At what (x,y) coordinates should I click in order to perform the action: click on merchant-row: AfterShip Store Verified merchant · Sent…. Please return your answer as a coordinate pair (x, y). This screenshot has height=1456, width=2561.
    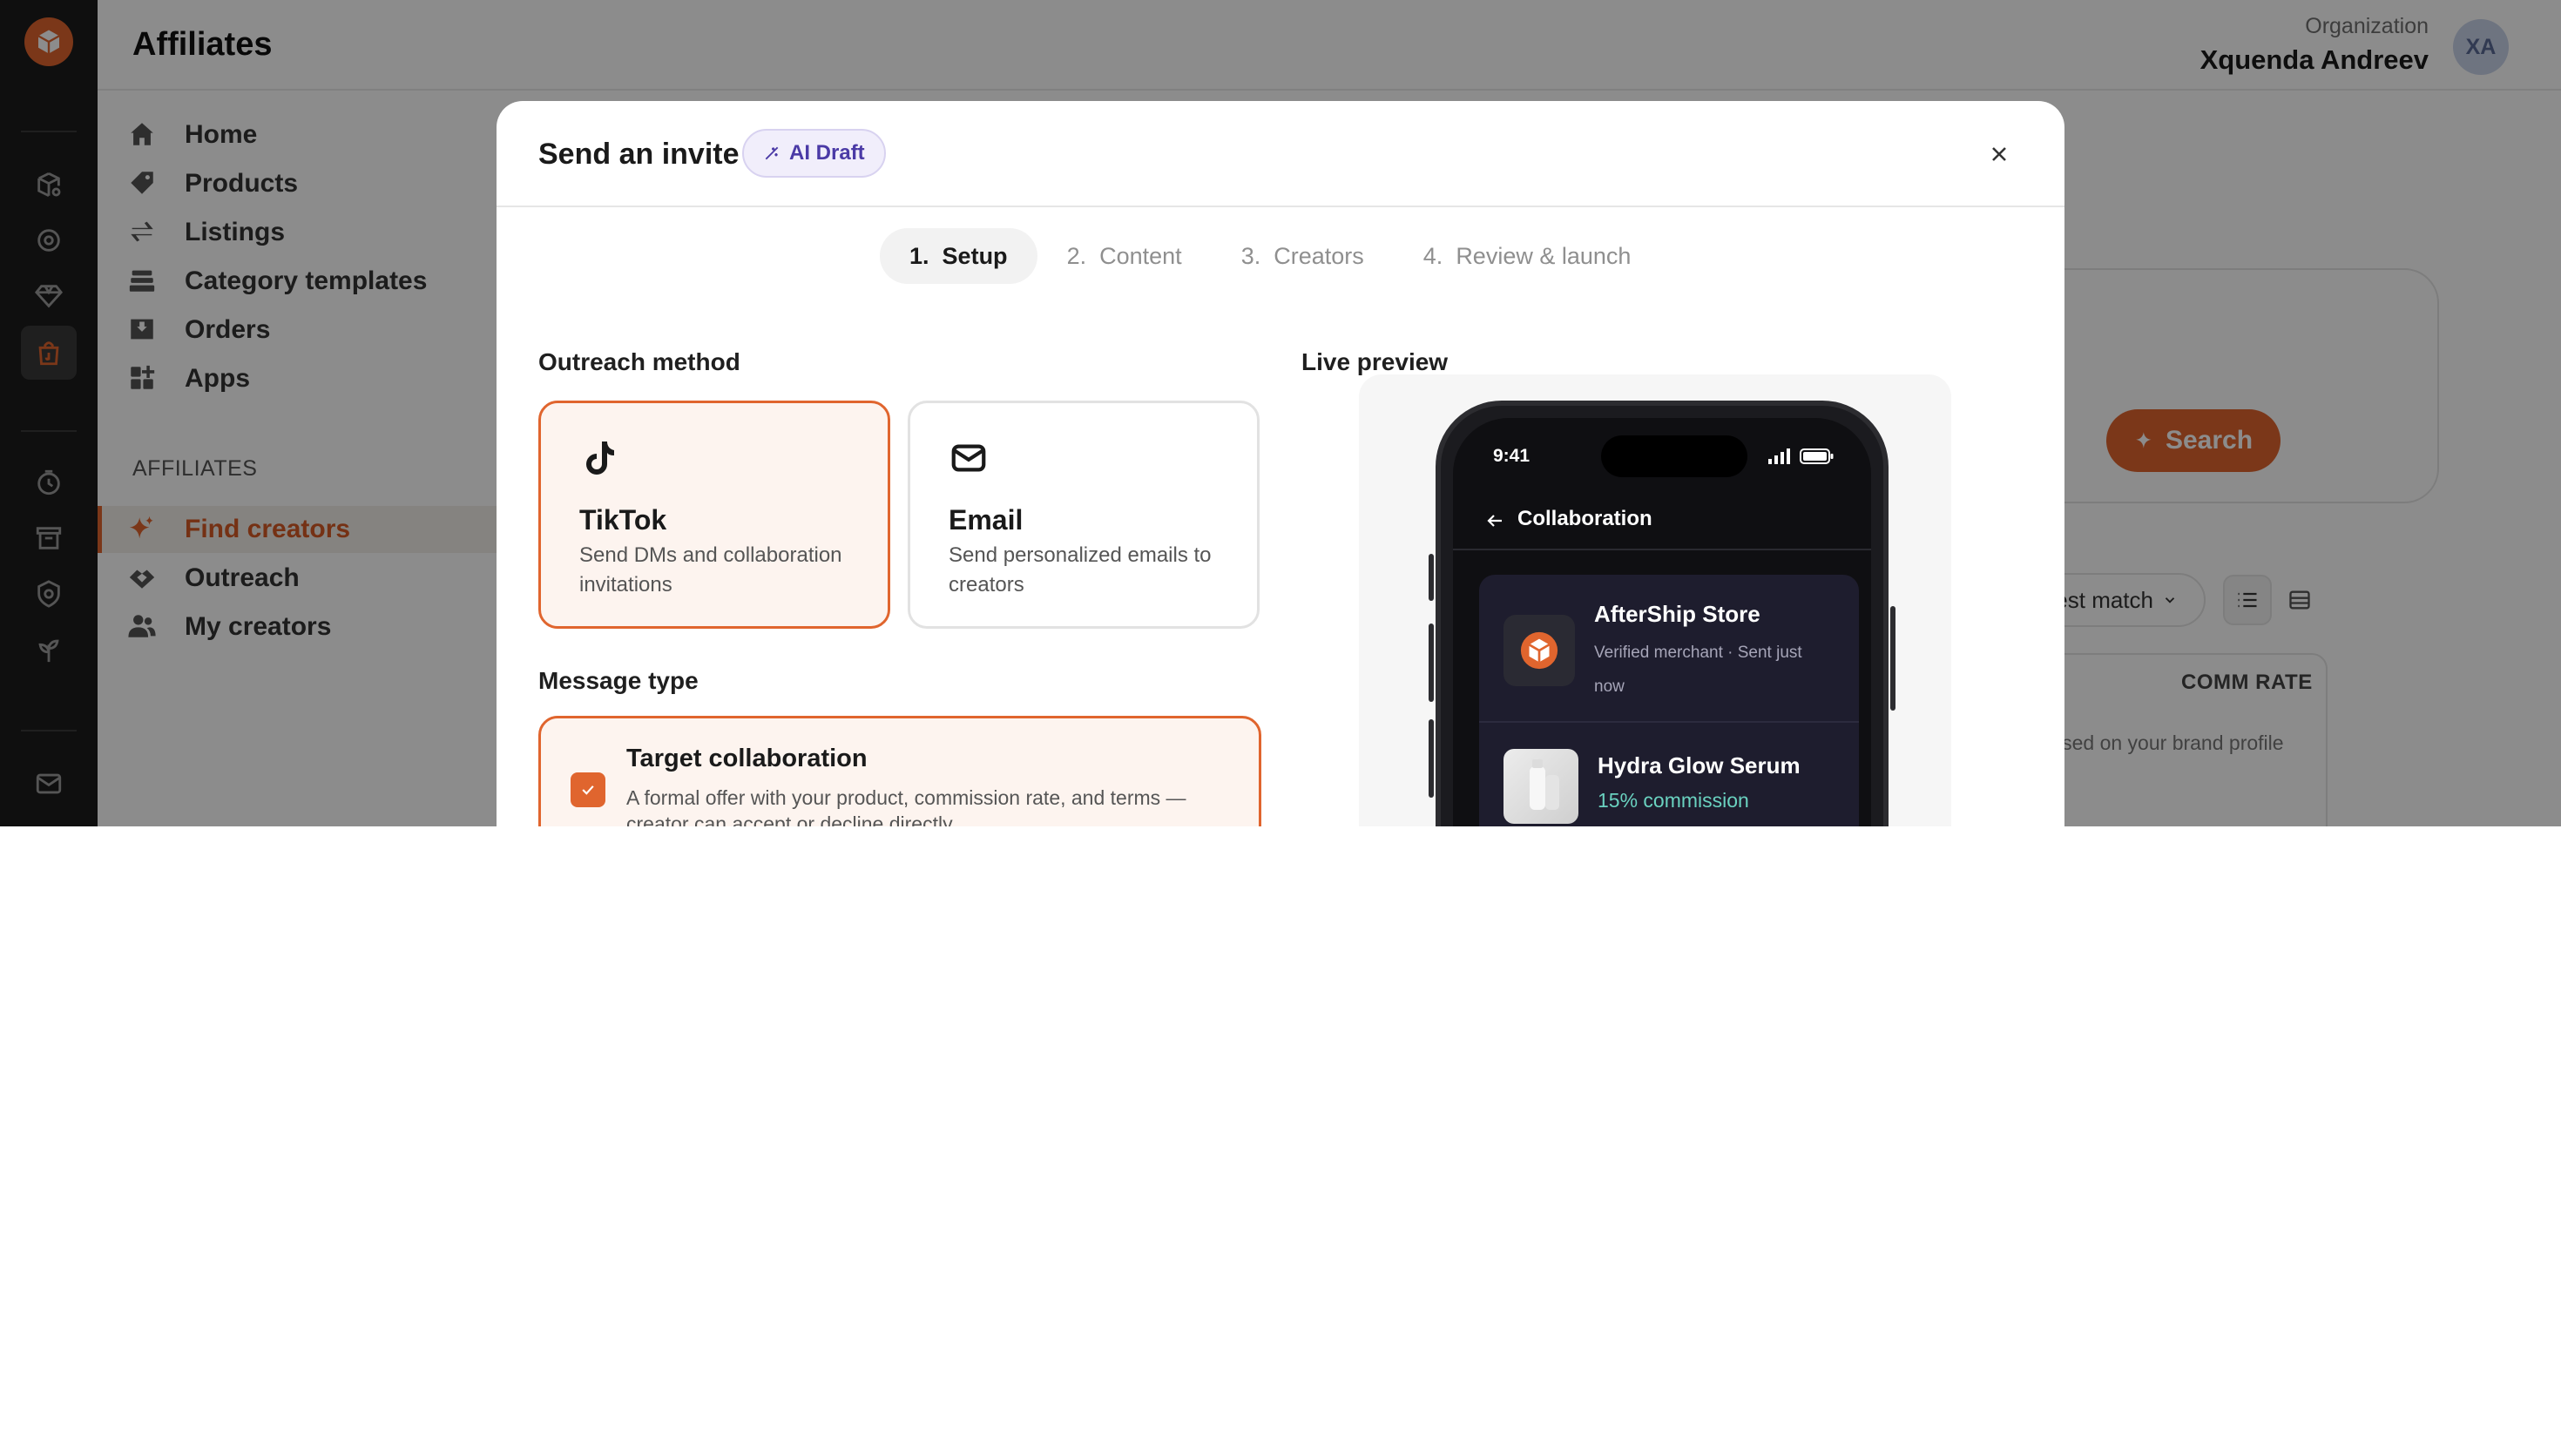
    Looking at the image, I should click on (1669, 649).